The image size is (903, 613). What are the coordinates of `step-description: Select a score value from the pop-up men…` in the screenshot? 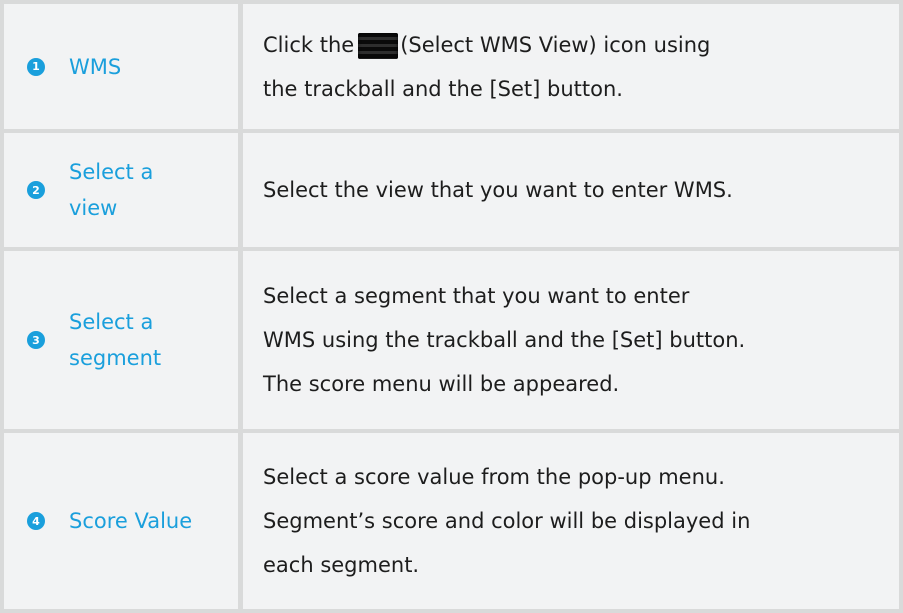 It's located at (507, 521).